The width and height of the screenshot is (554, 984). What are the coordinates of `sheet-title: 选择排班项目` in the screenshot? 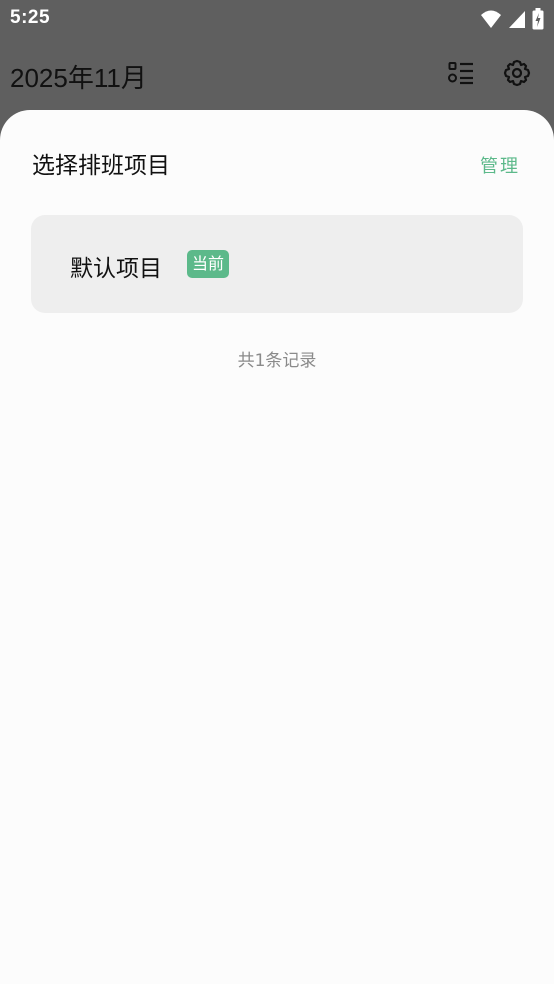 It's located at (101, 166).